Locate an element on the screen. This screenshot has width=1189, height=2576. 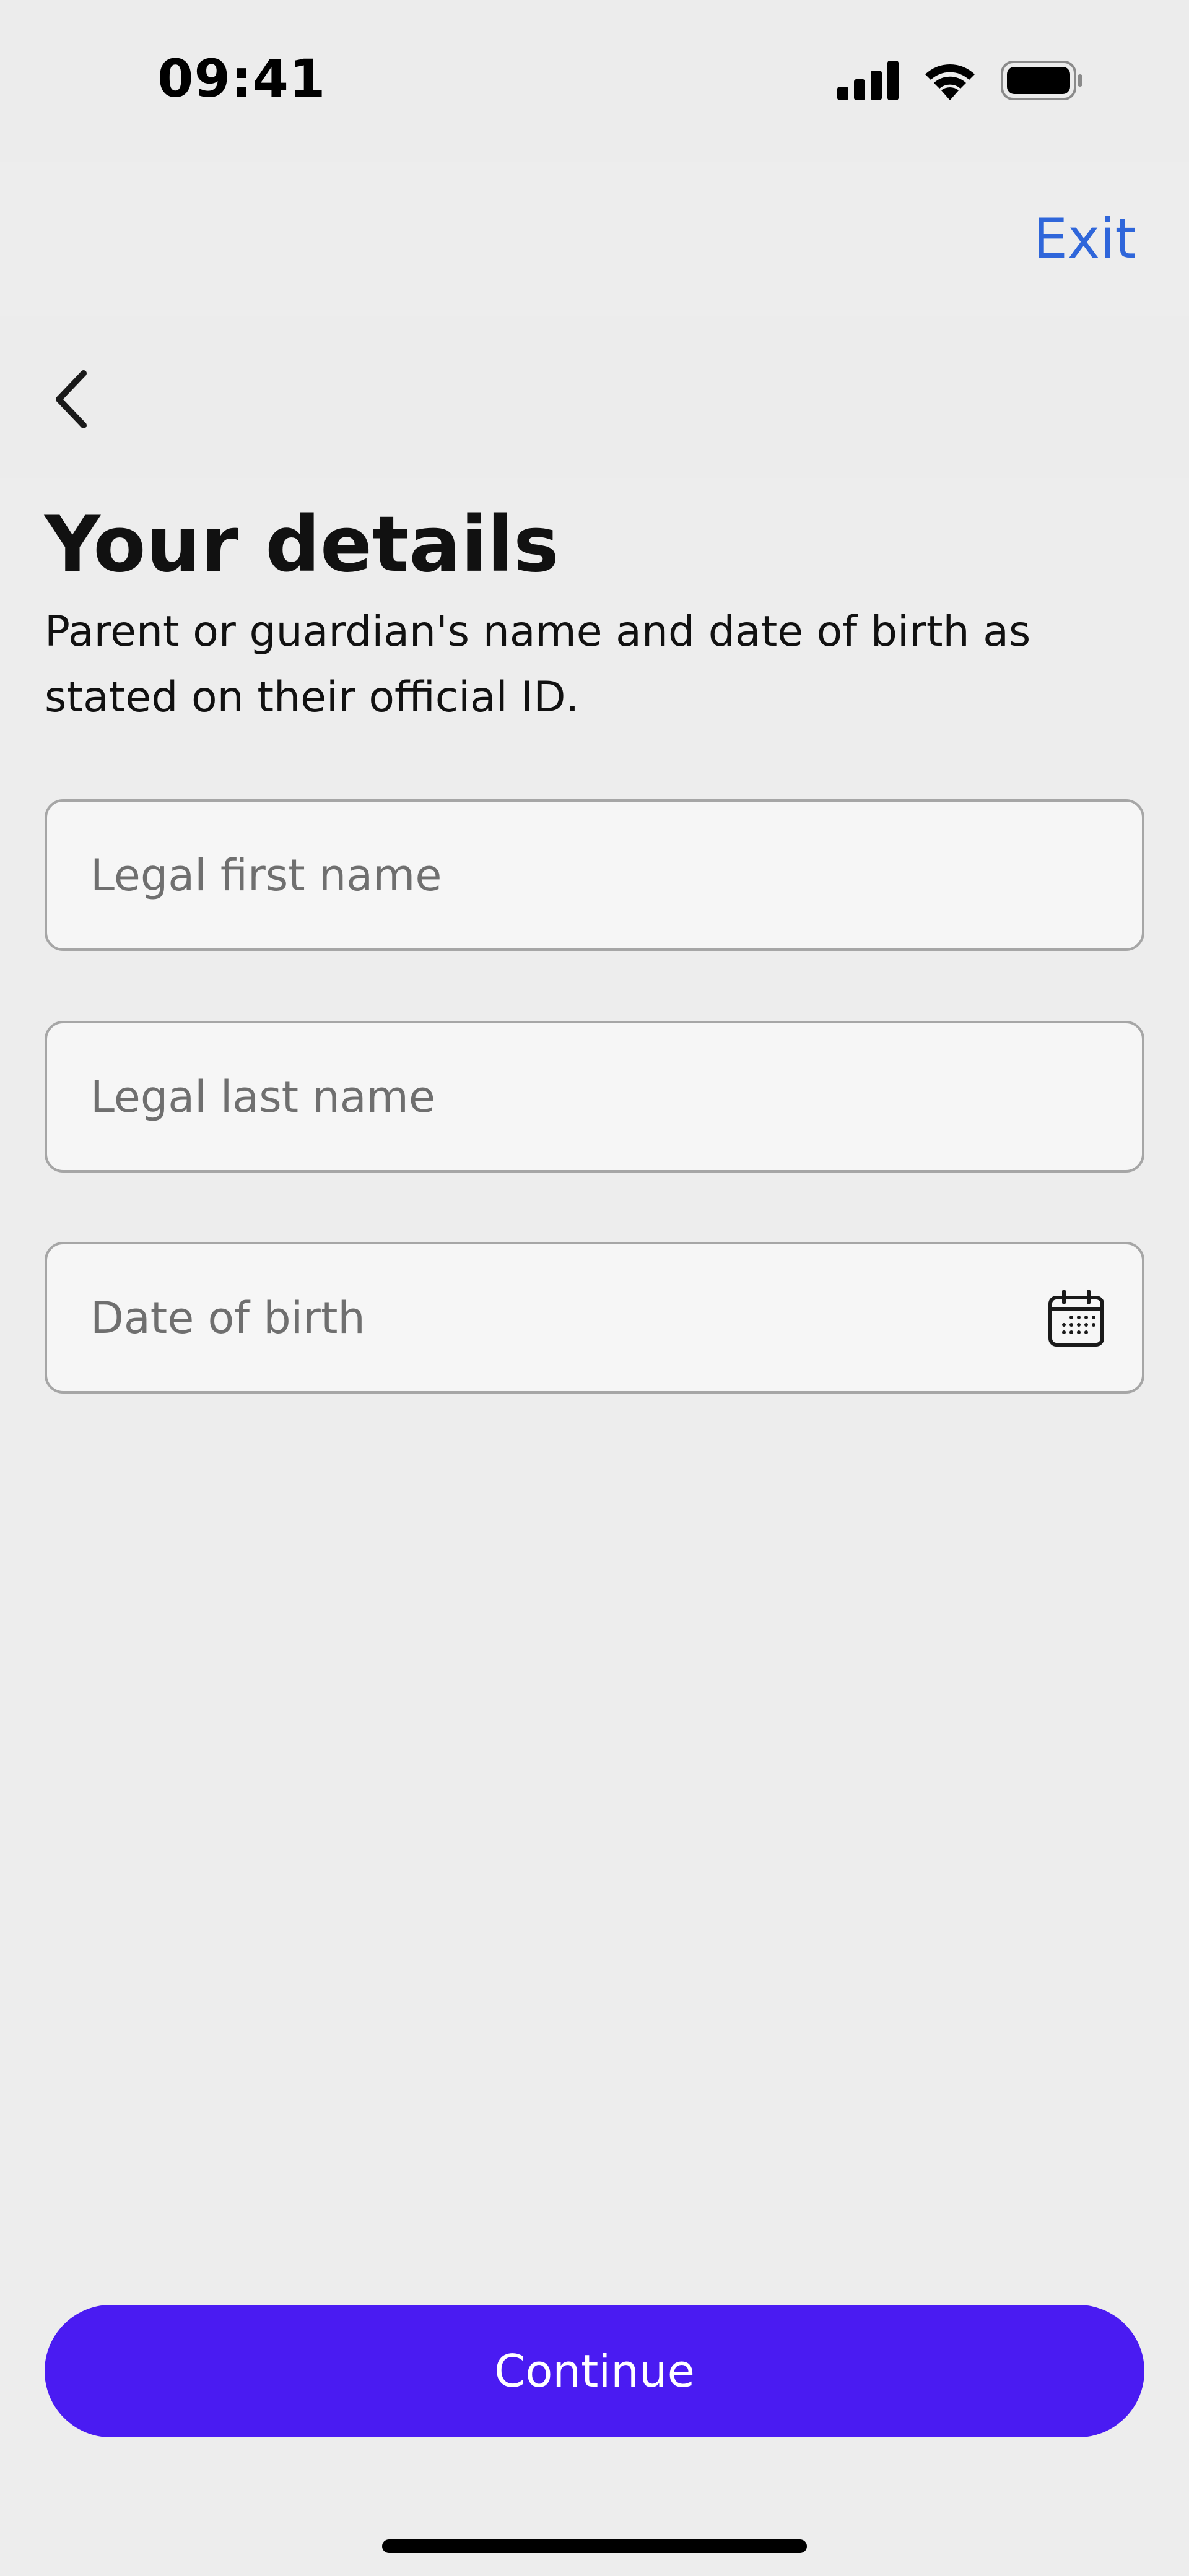
wifi-icon is located at coordinates (950, 82).